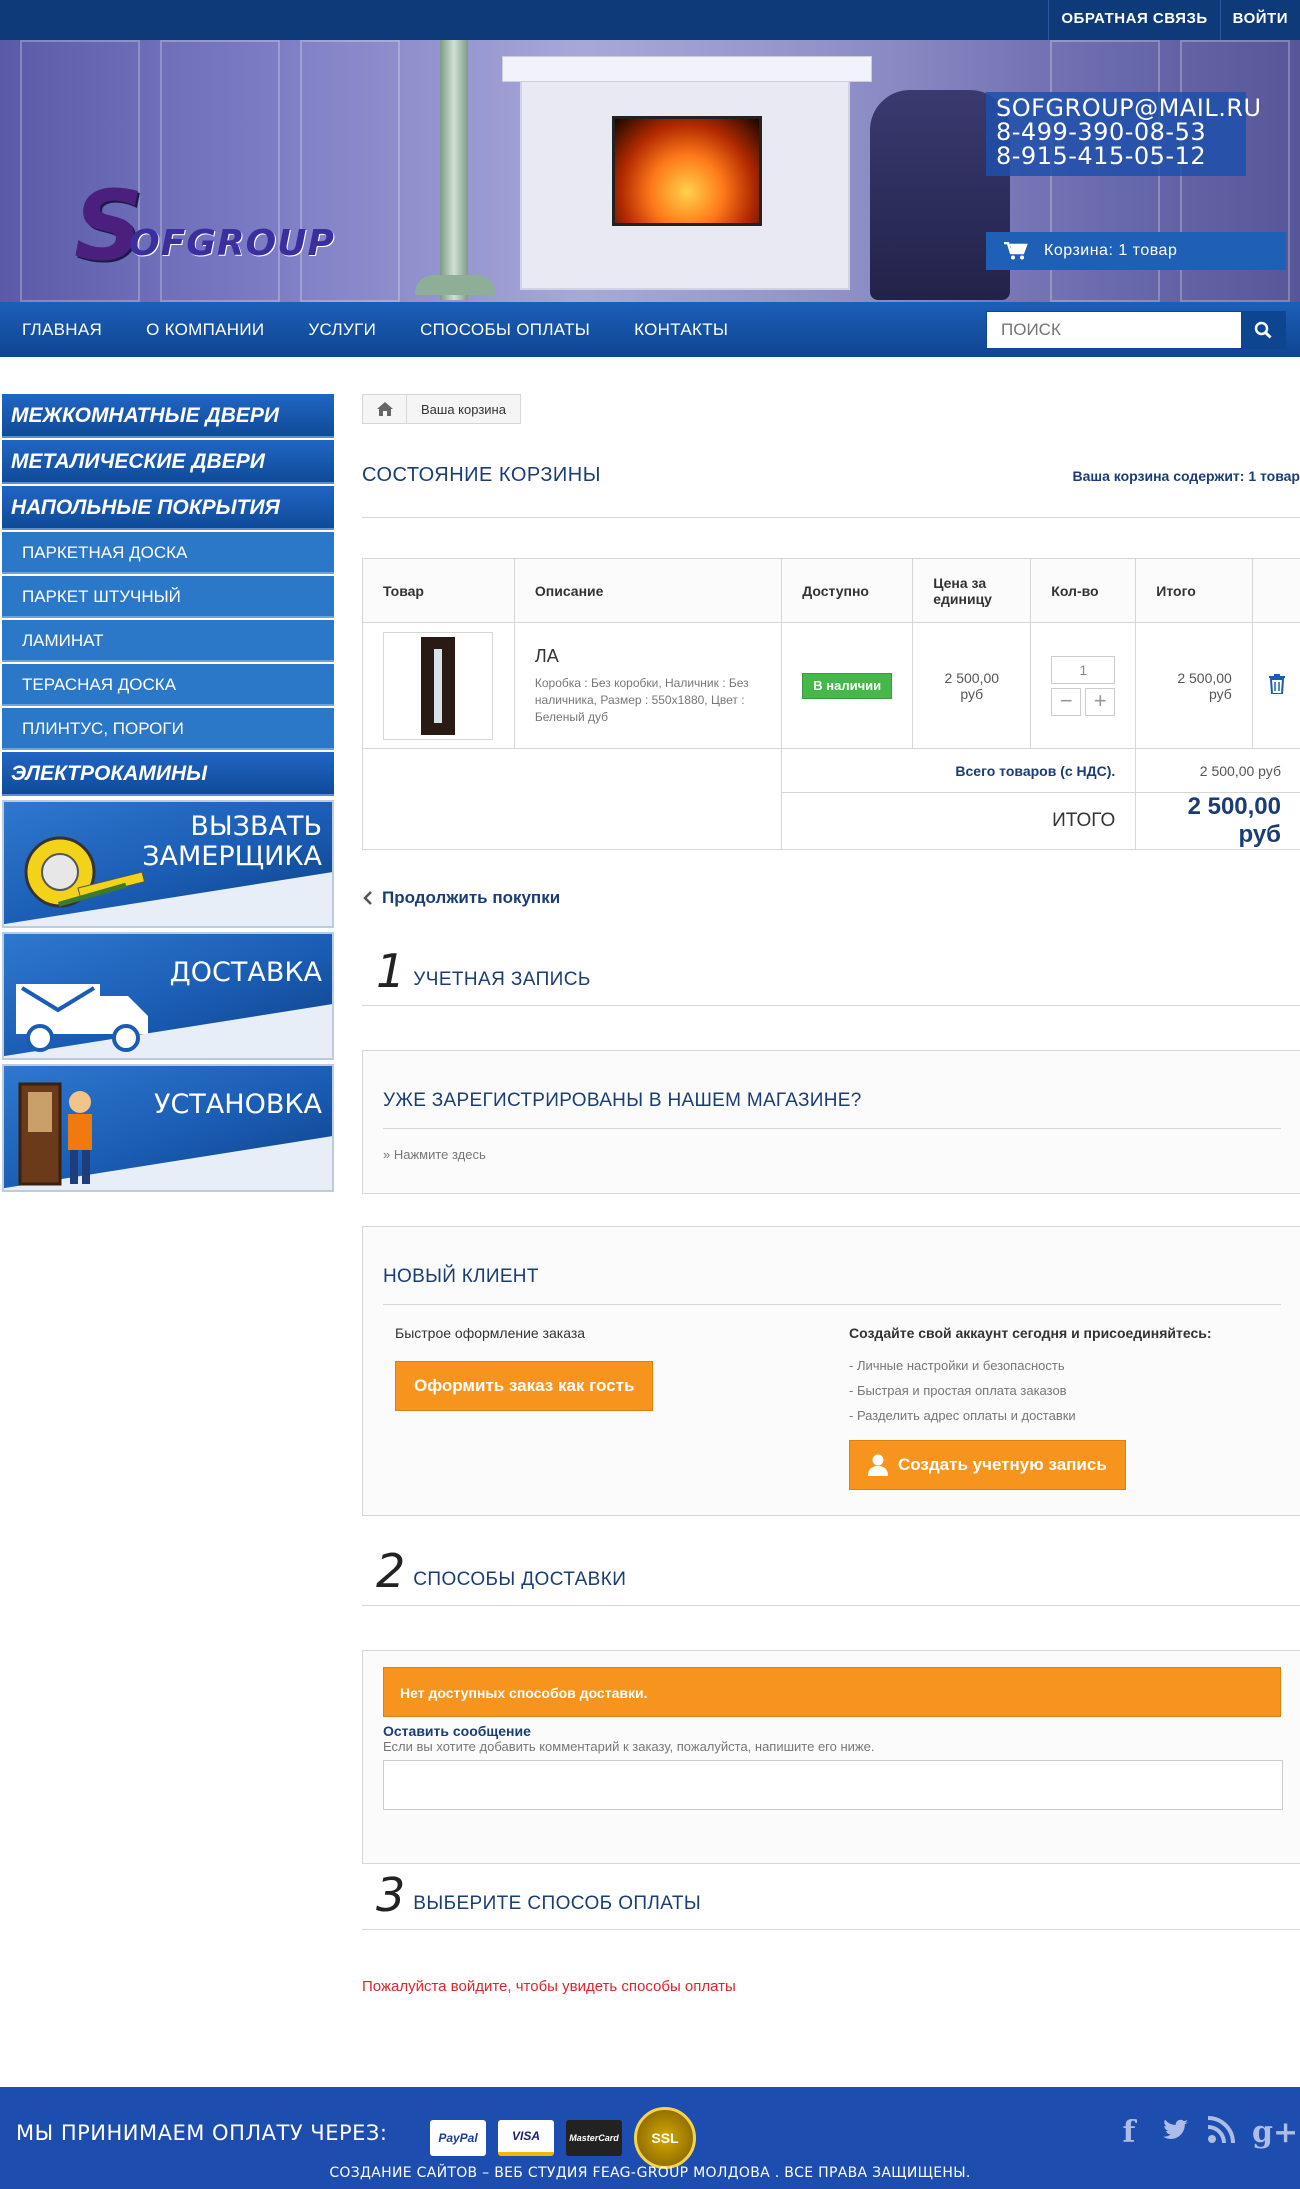  What do you see at coordinates (205, 330) in the screenshot?
I see `nav-item-about: О компании` at bounding box center [205, 330].